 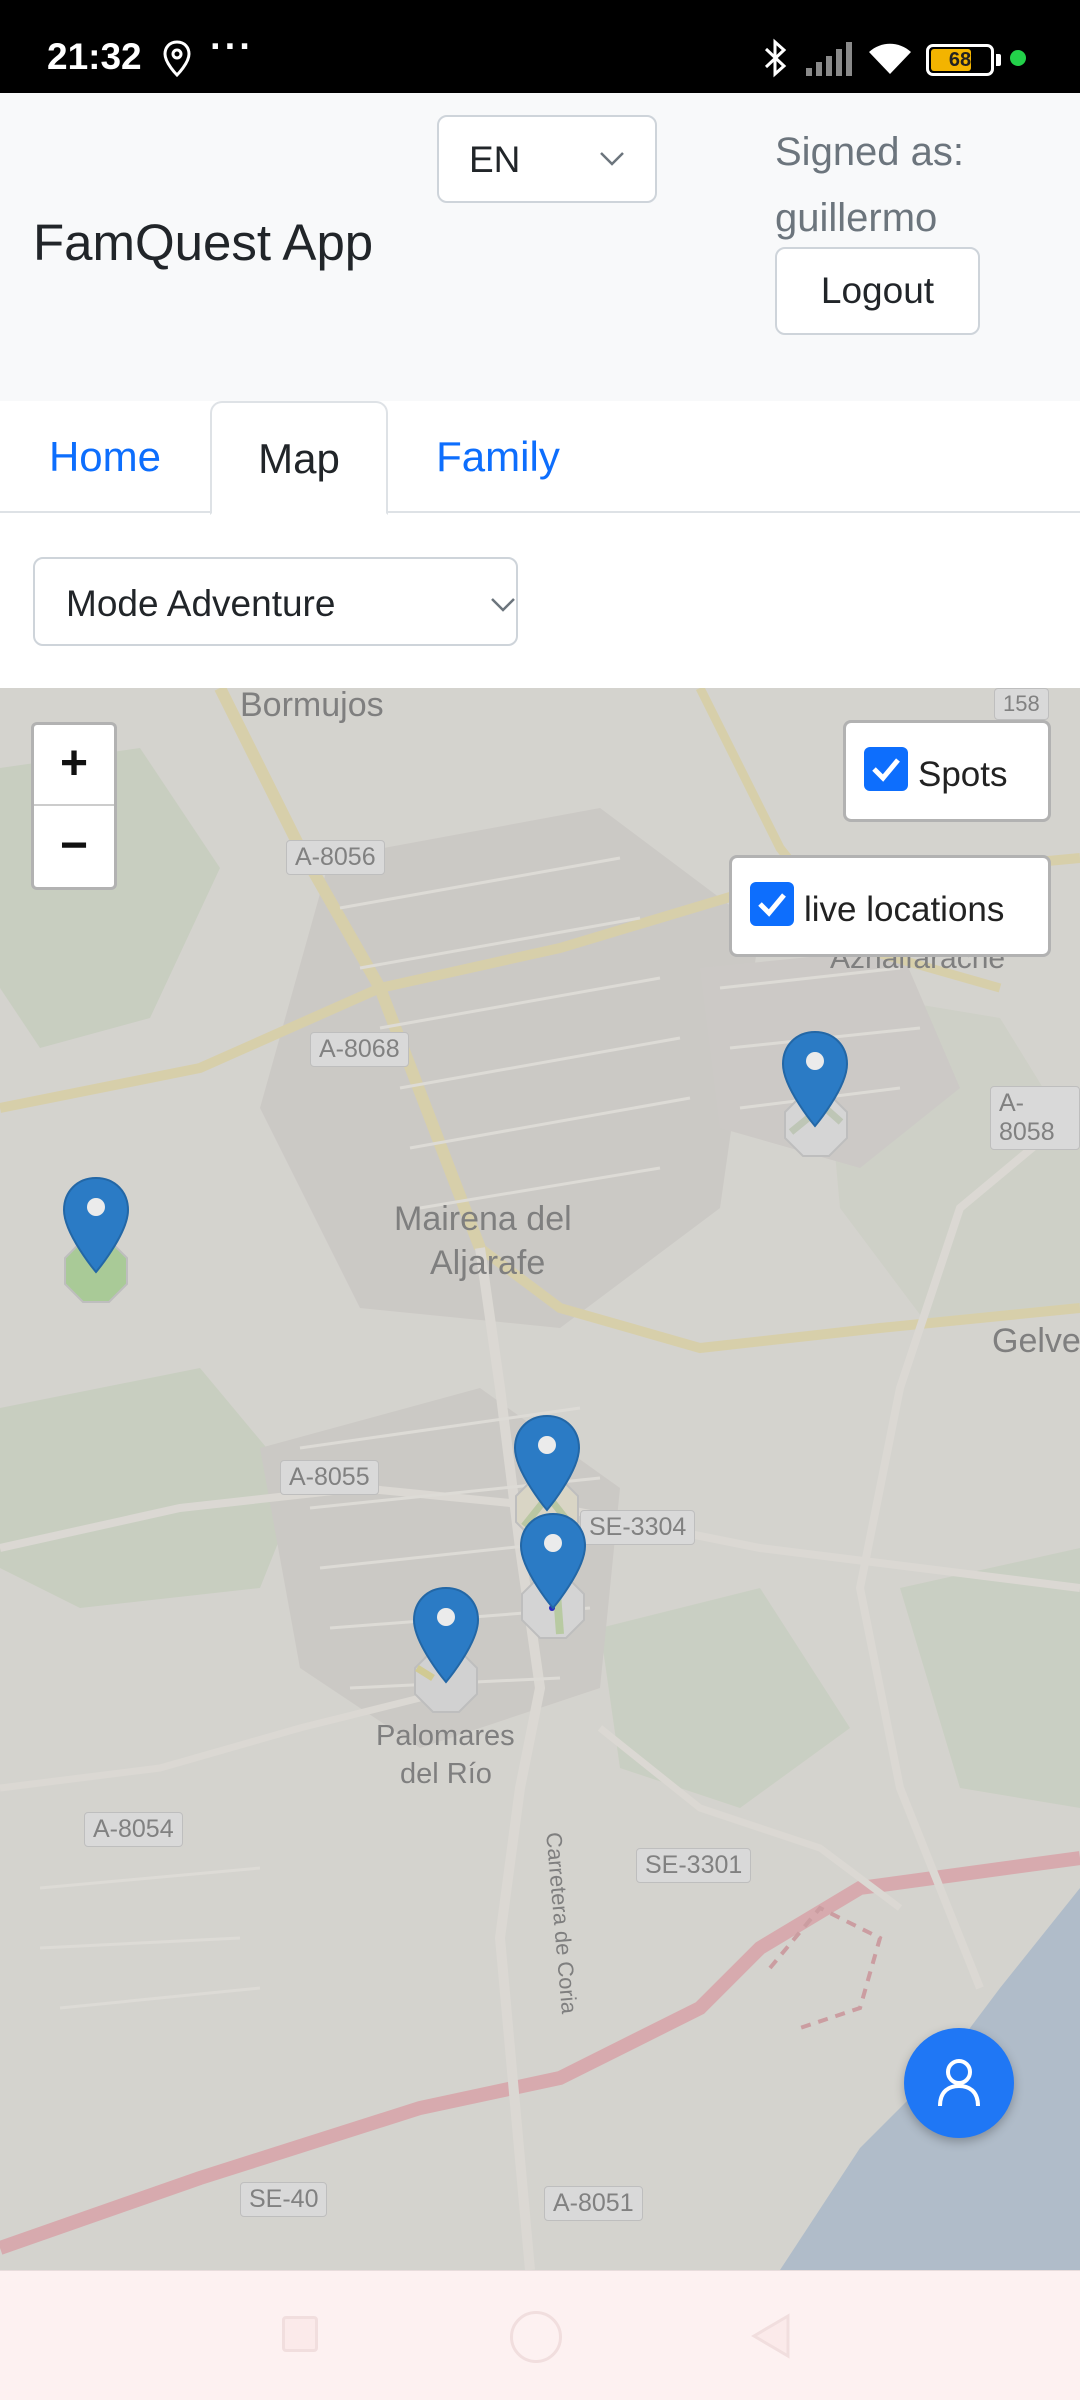 What do you see at coordinates (201, 603) in the screenshot?
I see `mode-value: Mode Adventure` at bounding box center [201, 603].